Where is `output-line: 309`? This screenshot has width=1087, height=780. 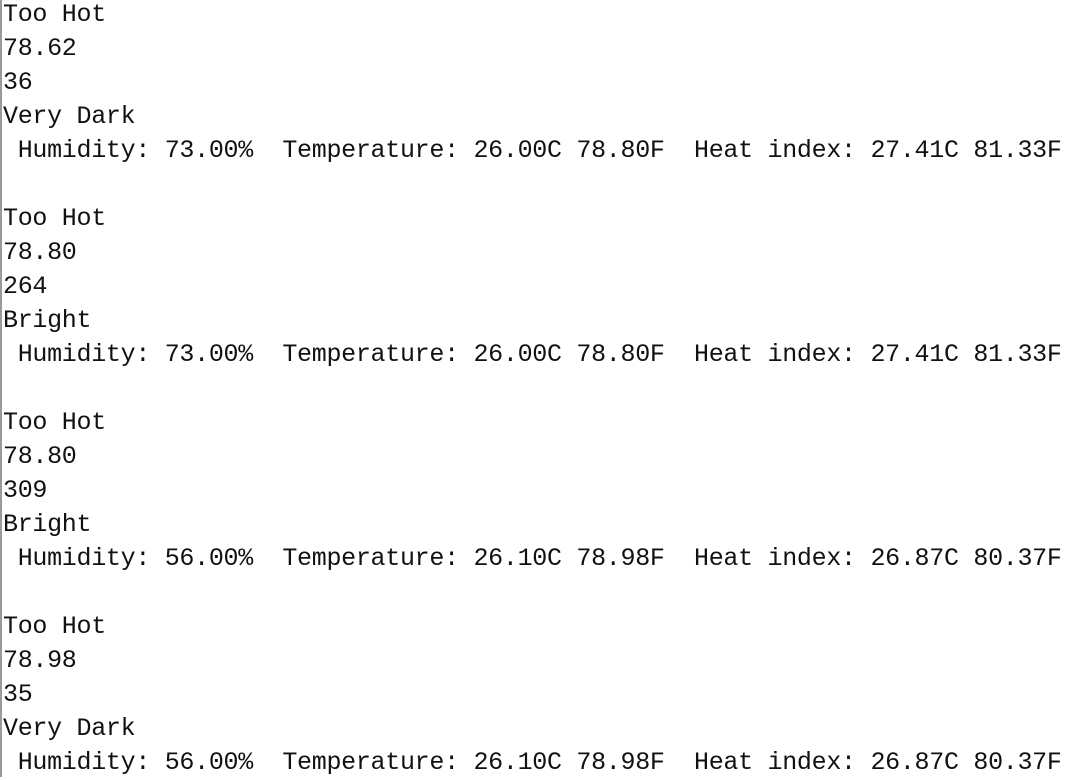 output-line: 309 is located at coordinates (25, 490).